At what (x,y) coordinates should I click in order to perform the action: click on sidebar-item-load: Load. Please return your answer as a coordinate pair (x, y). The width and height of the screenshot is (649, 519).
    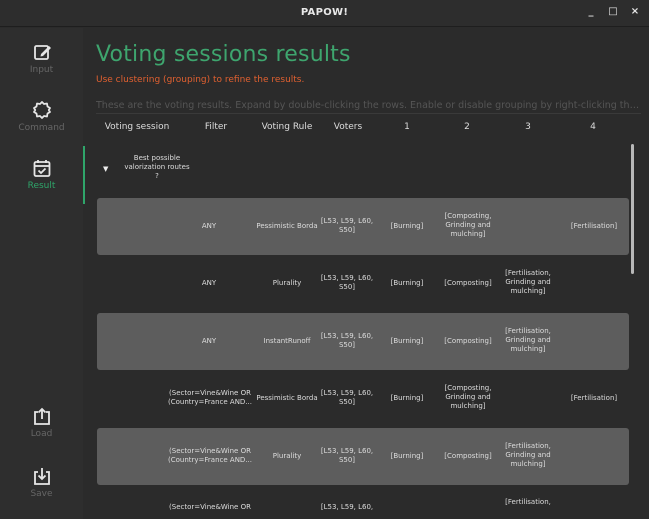
    Looking at the image, I should click on (41, 430).